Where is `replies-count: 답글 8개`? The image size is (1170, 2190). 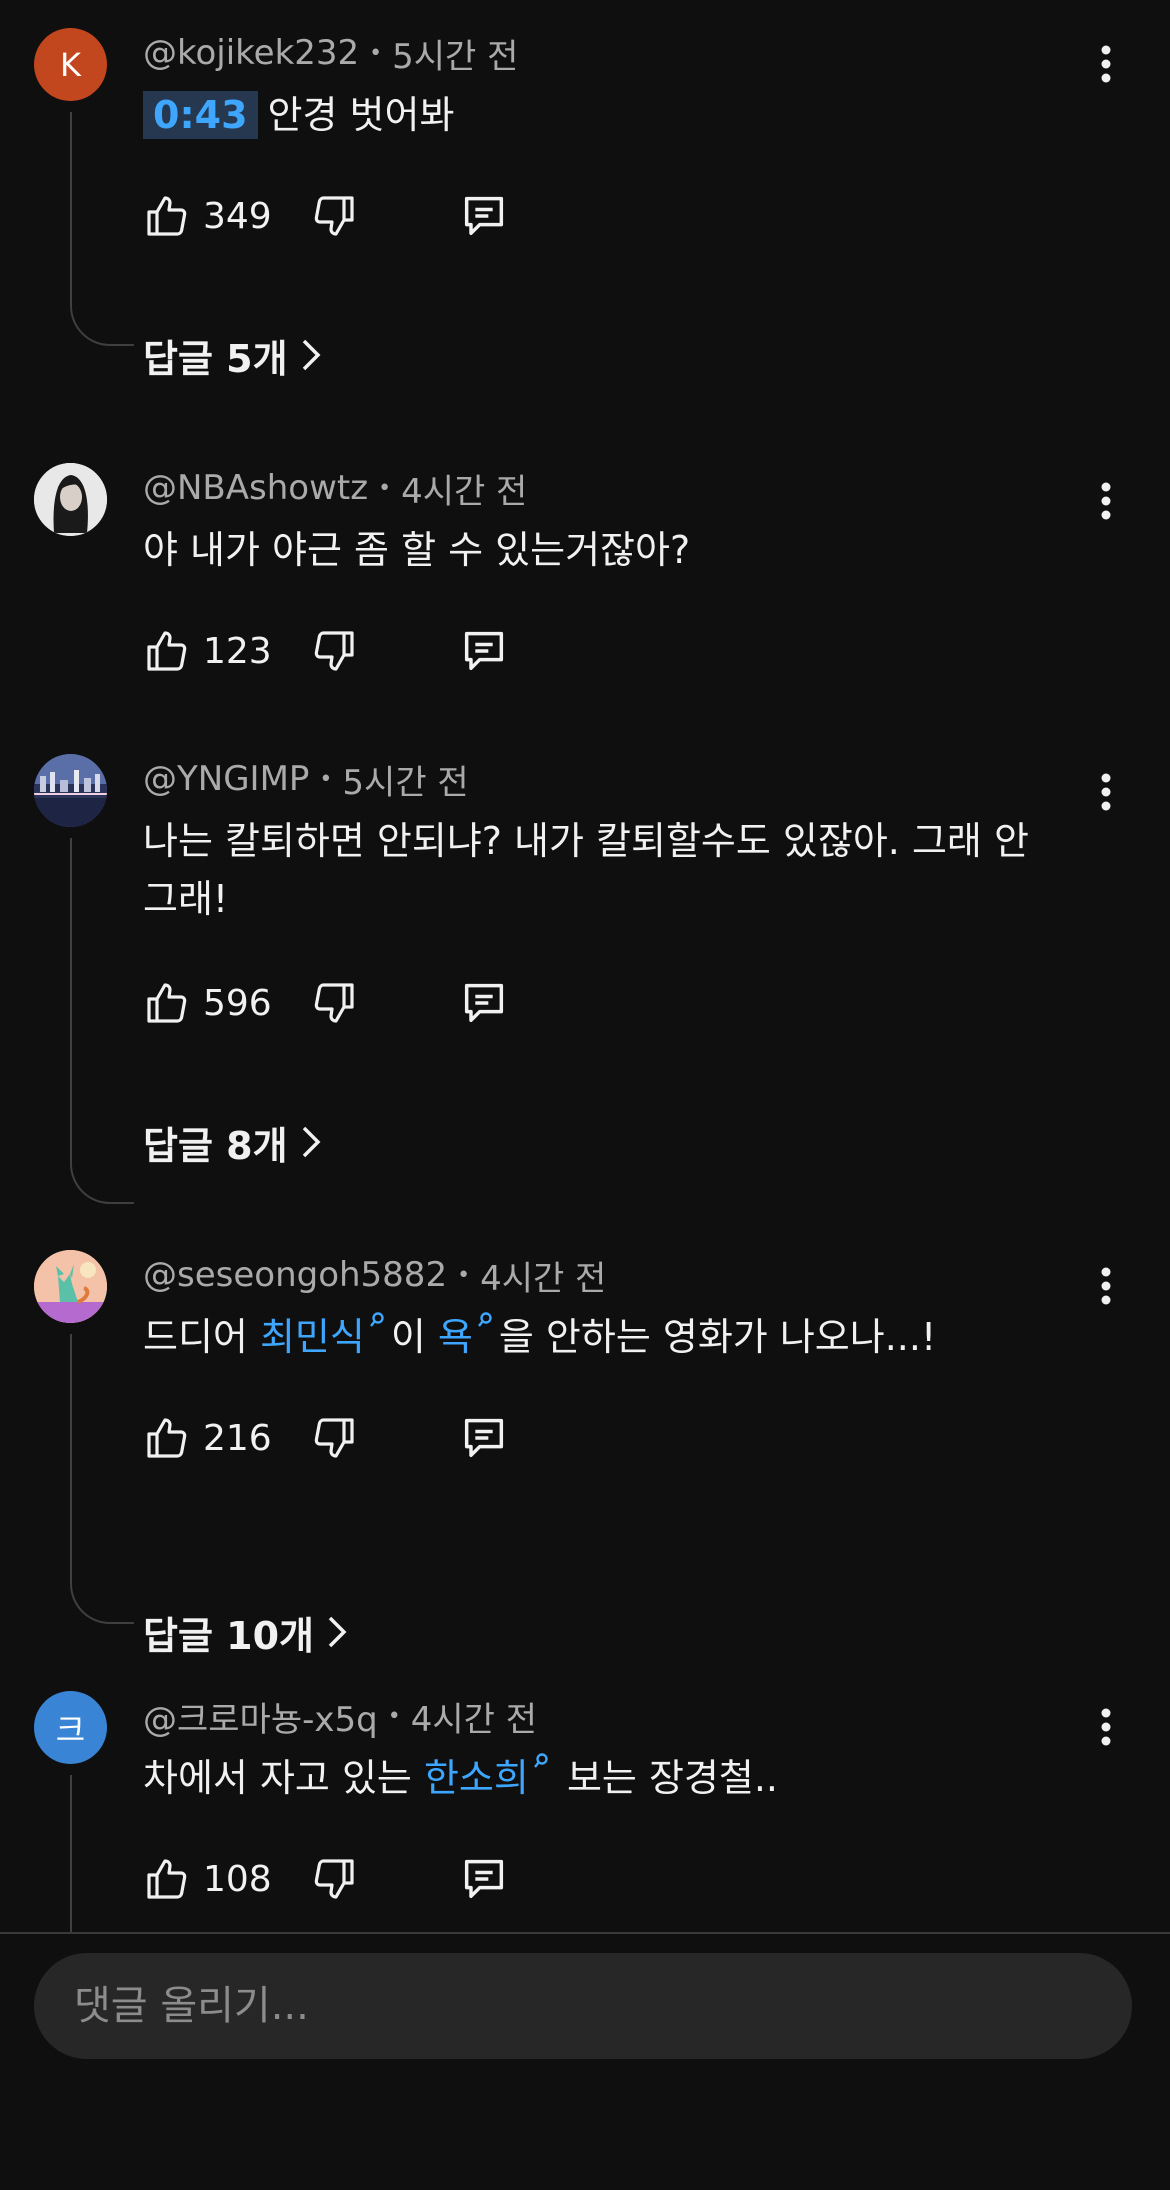 replies-count: 답글 8개 is located at coordinates (215, 1145).